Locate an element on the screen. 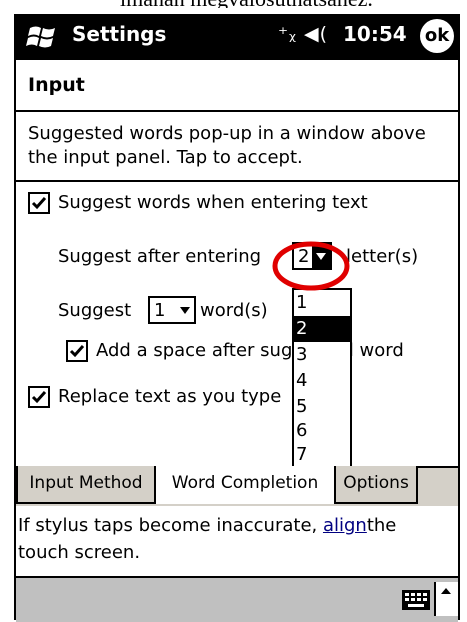 This screenshot has width=467, height=622. suggest-words-label: Suggest words when entering text is located at coordinates (213, 202).